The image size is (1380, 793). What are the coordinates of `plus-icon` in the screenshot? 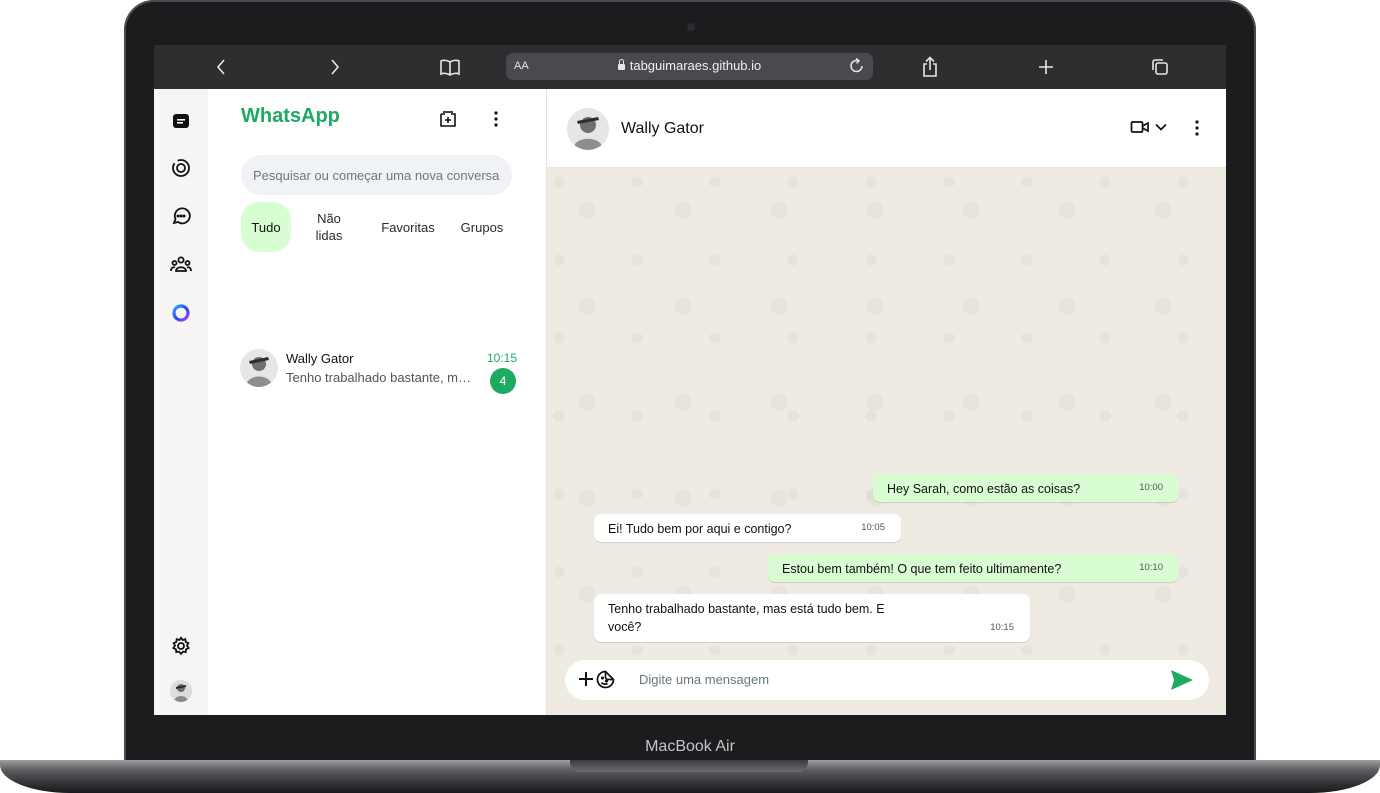 It's located at (587, 680).